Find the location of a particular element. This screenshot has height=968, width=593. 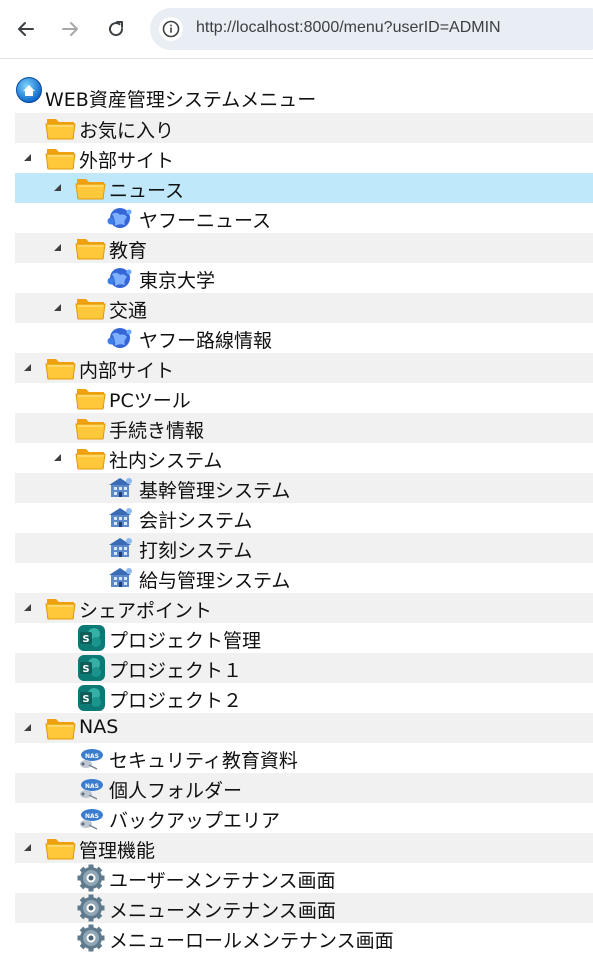

tree-item: 外部サイト is located at coordinates (304, 158).